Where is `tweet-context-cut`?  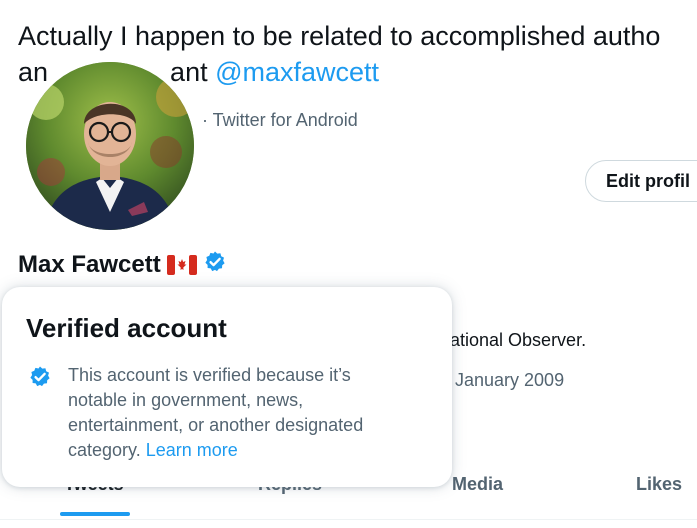 tweet-context-cut is located at coordinates (20, 1).